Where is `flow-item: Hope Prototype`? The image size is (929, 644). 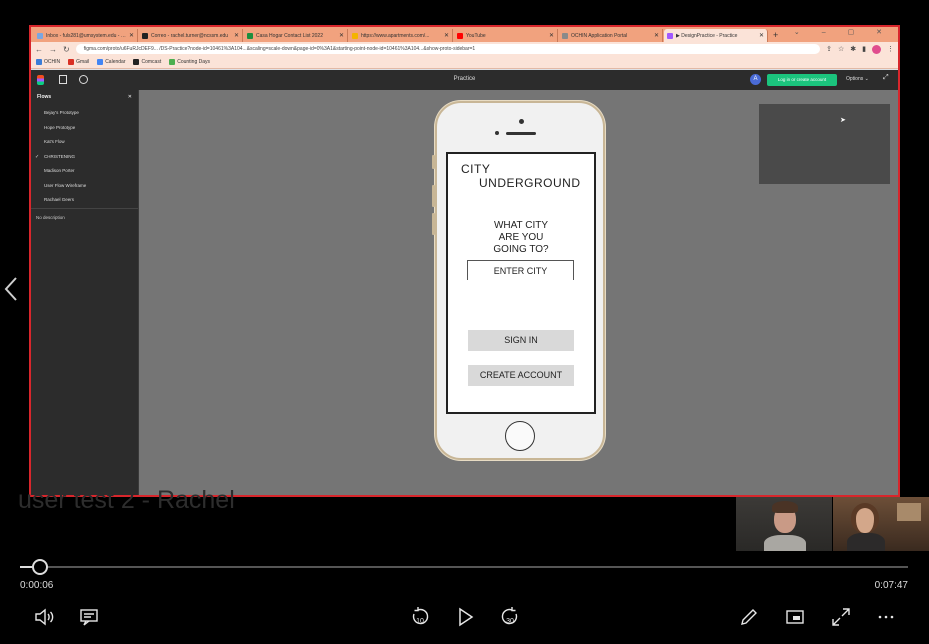 flow-item: Hope Prototype is located at coordinates (84, 128).